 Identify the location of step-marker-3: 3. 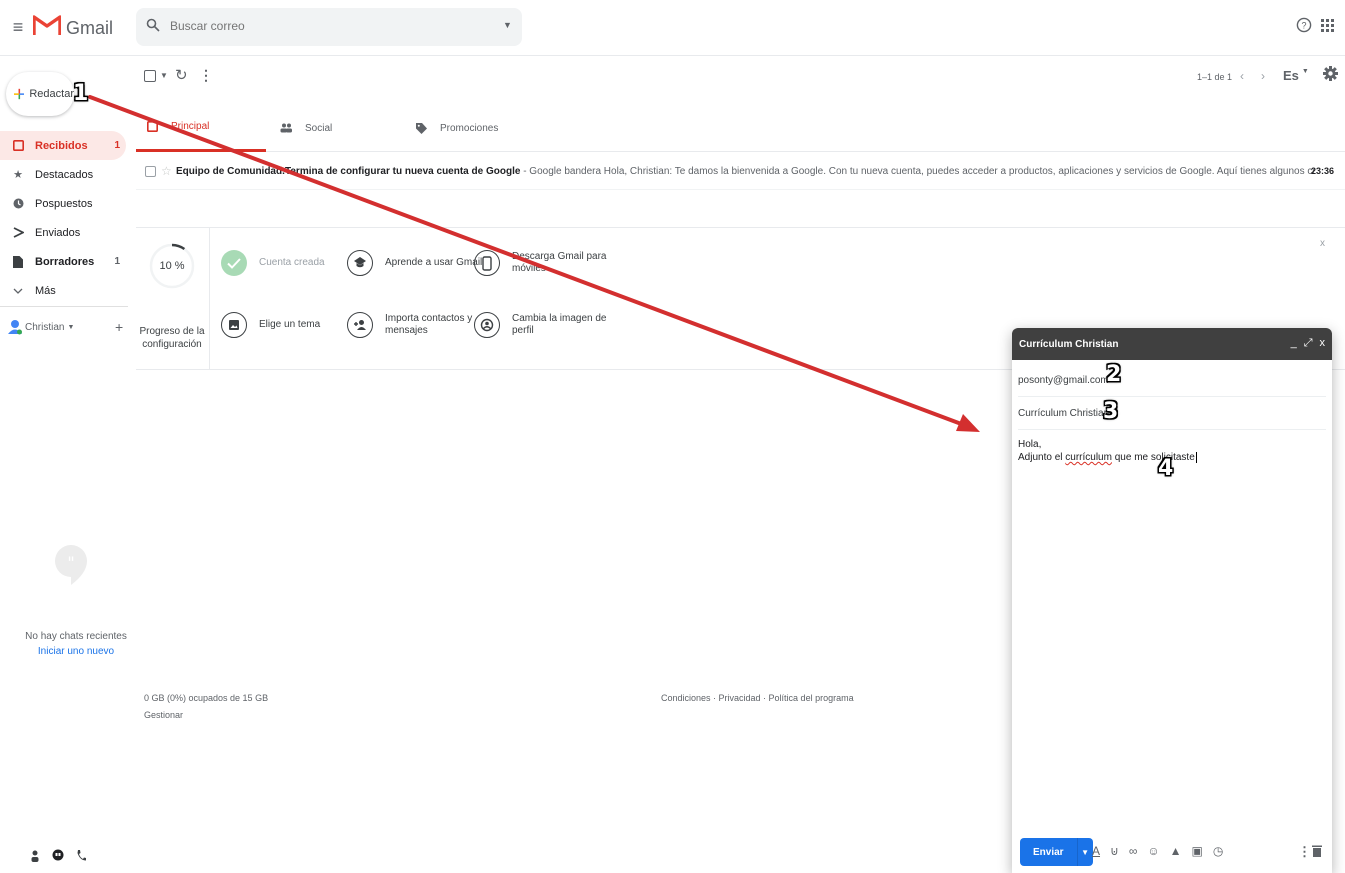
(1111, 411).